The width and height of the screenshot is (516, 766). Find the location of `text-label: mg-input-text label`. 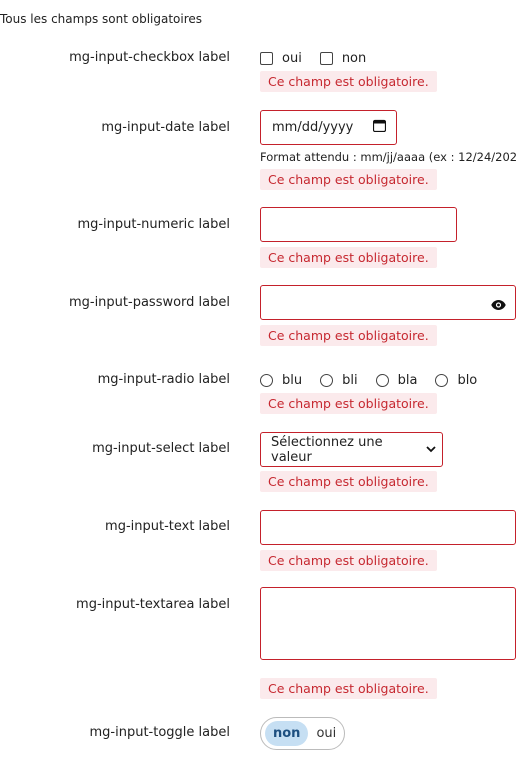

text-label: mg-input-text label is located at coordinates (167, 526).